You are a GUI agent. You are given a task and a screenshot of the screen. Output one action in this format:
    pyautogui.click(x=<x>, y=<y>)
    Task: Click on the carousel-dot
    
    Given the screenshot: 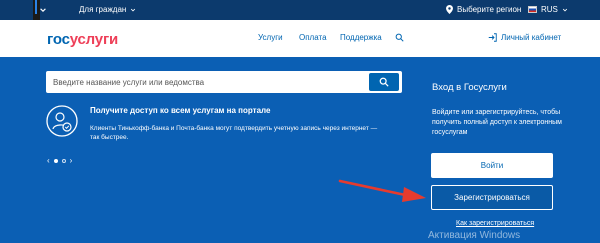 What is the action you would take?
    pyautogui.click(x=63, y=160)
    